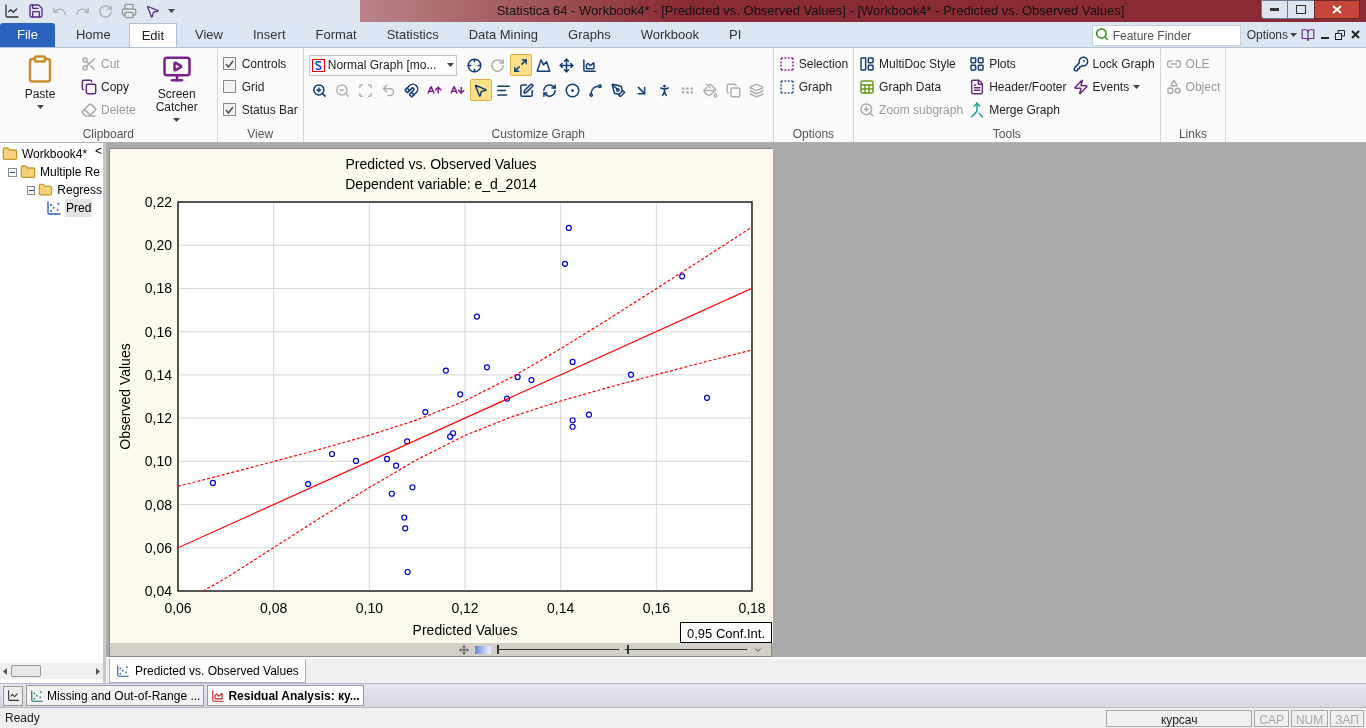  Describe the element at coordinates (158, 202) in the screenshot. I see `y-tick-label: 0,22` at that location.